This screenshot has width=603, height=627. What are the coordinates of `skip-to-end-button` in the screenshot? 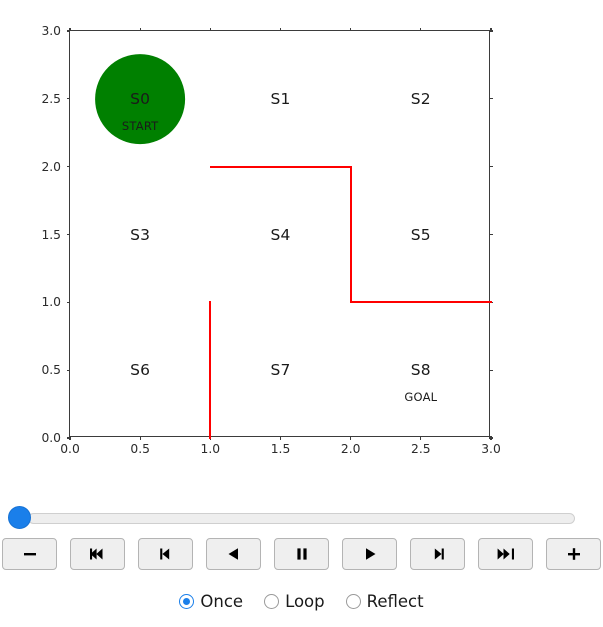 It's located at (505, 554).